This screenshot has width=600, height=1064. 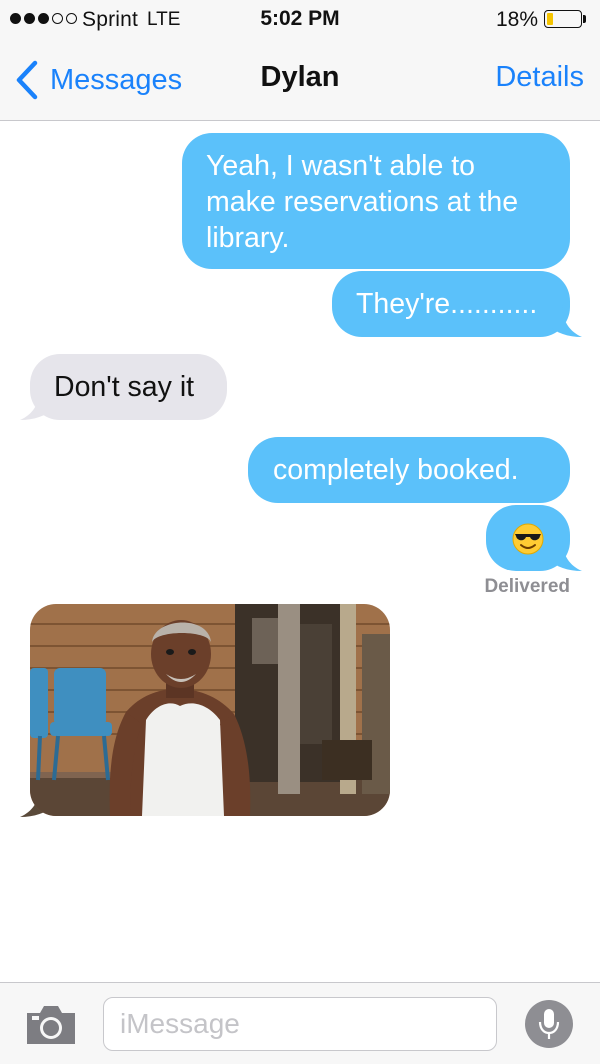 What do you see at coordinates (300, 20) in the screenshot?
I see `status-bar: Sprint LTE 5:02 PM 18%` at bounding box center [300, 20].